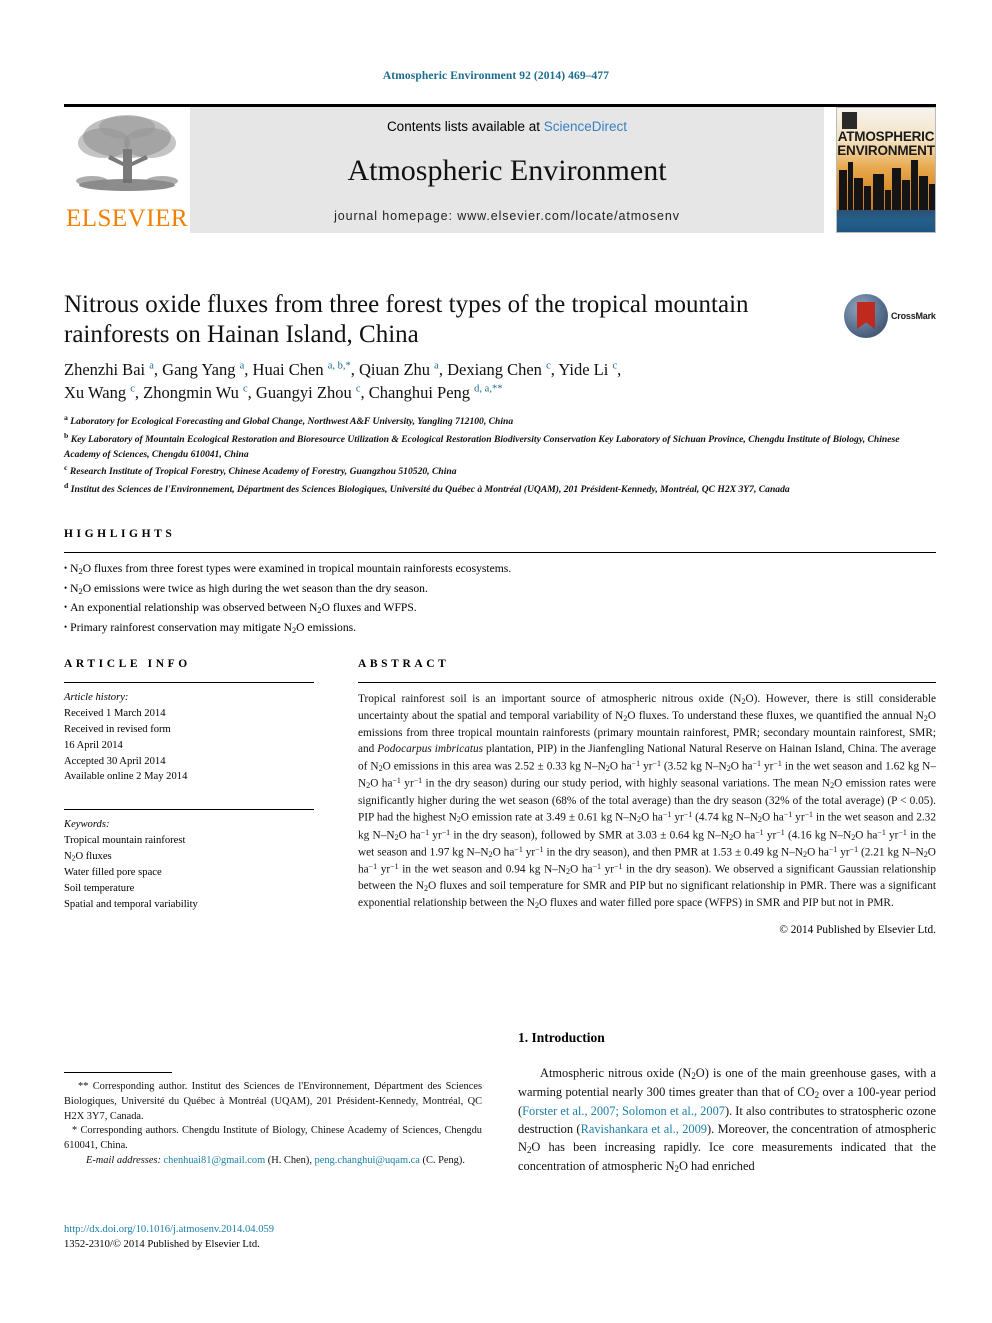  I want to click on keyword-item: Water filled pore space, so click(113, 873).